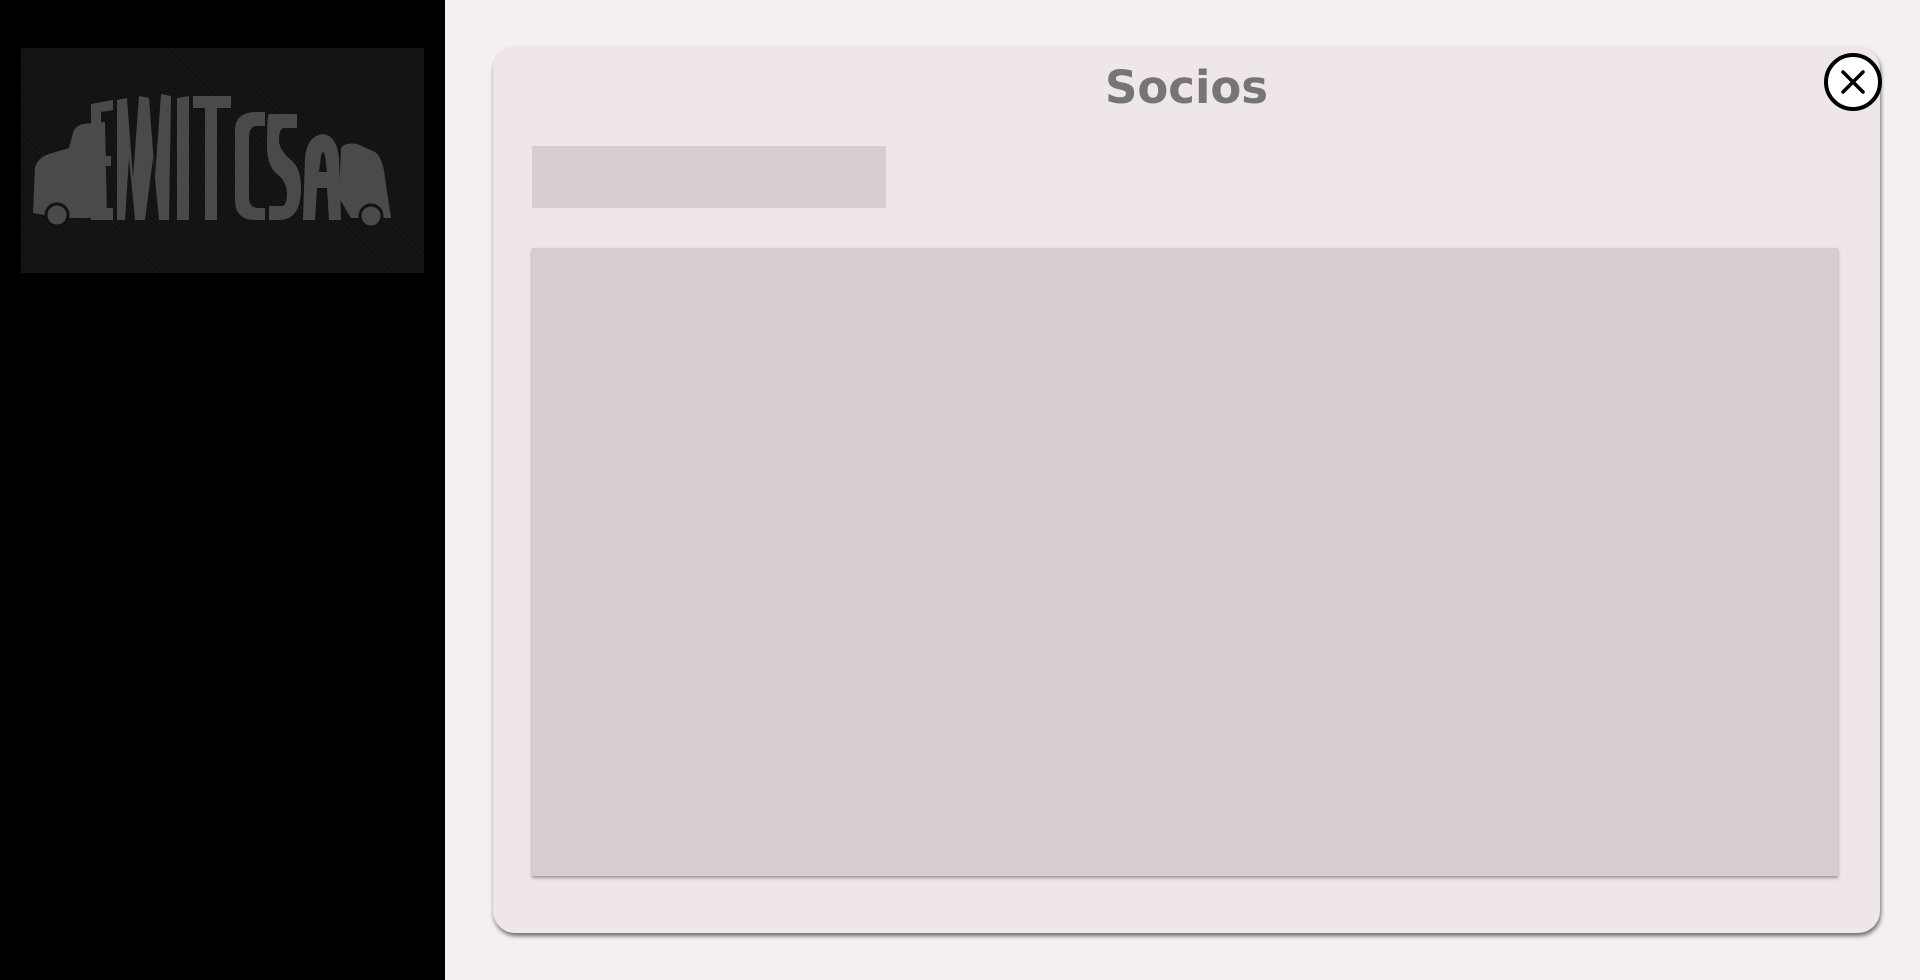  Describe the element at coordinates (212, 161) in the screenshot. I see `bus-logo-icon` at that location.